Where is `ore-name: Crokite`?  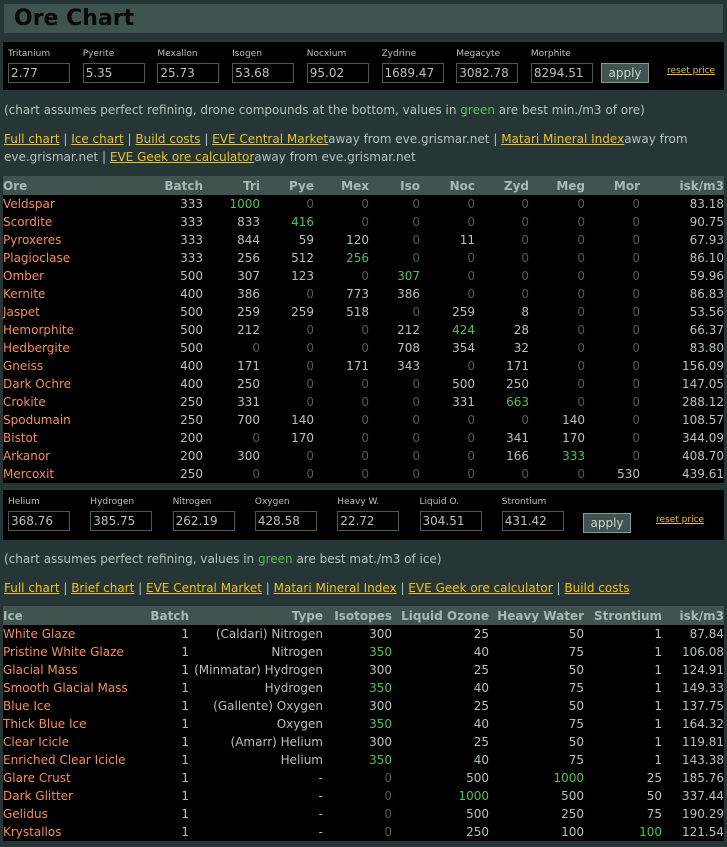 ore-name: Crokite is located at coordinates (24, 402).